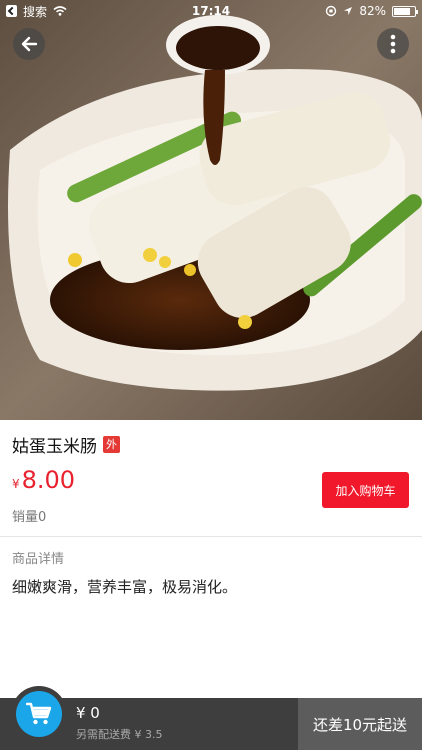  What do you see at coordinates (365, 490) in the screenshot?
I see `add-to-cart-button: 加入购物车` at bounding box center [365, 490].